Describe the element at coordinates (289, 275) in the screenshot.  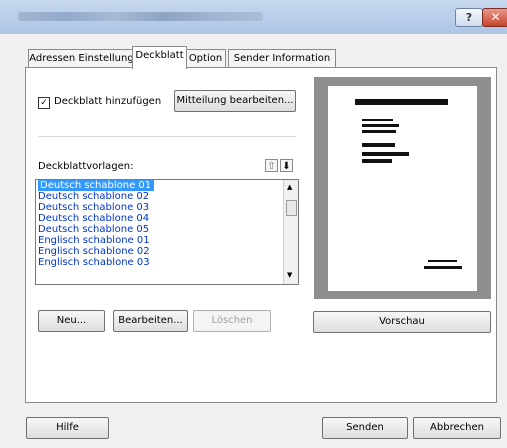
I see `scroll-down-icon: ▼` at that location.